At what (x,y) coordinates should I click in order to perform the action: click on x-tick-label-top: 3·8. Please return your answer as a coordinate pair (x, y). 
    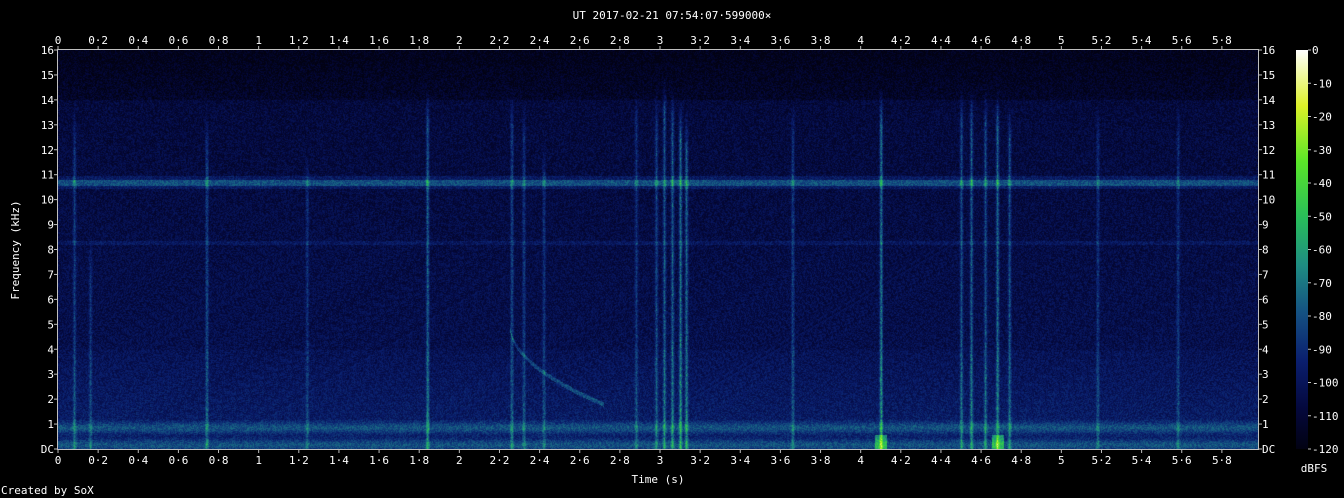
    Looking at the image, I should click on (821, 40).